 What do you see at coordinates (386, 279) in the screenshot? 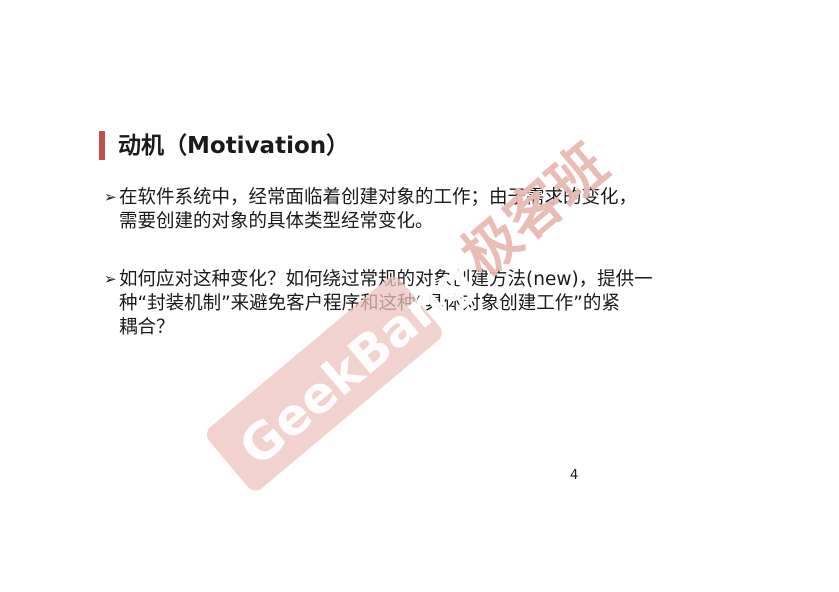
I see `bullet-text: 如何应对这种变化？如何绕过常规的对象创建方法(new)，提供一` at bounding box center [386, 279].